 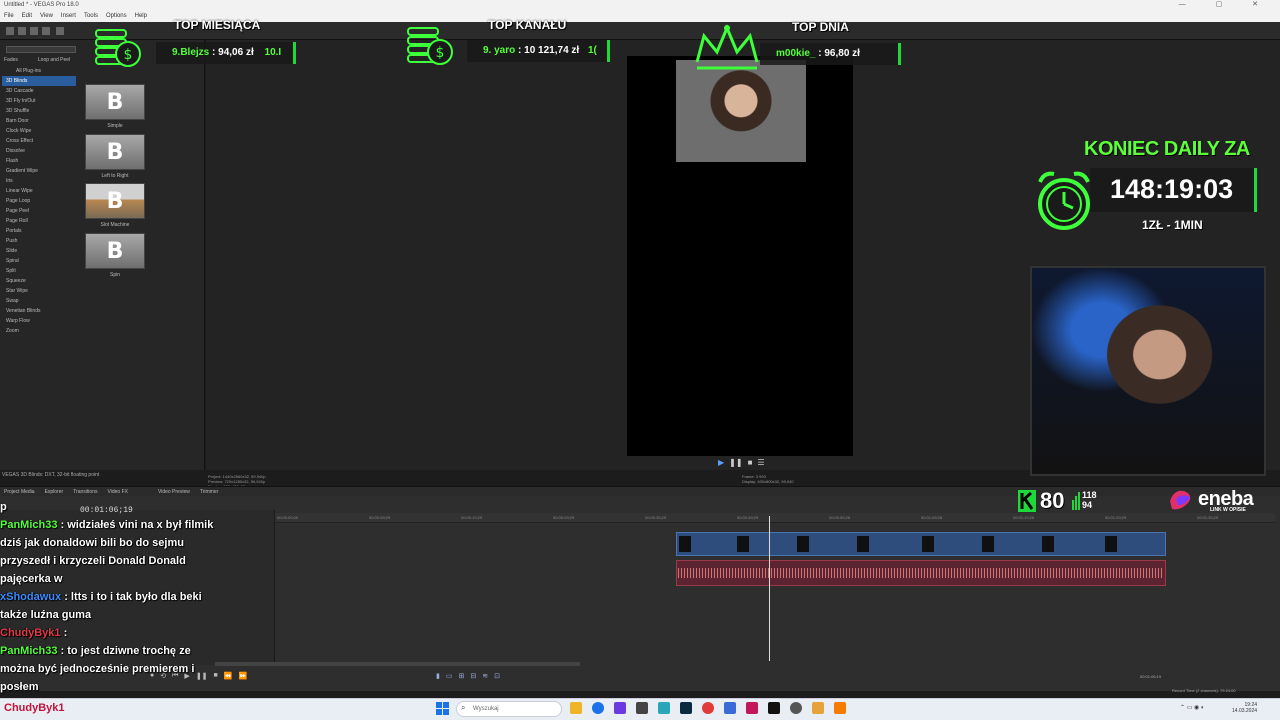 What do you see at coordinates (1172, 189) in the screenshot?
I see `timer-value: 148:19:03` at bounding box center [1172, 189].